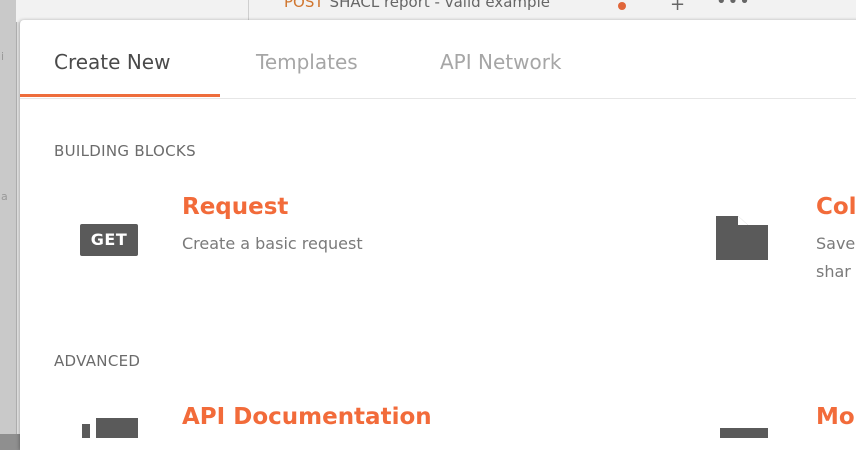 The width and height of the screenshot is (856, 450). Describe the element at coordinates (112, 62) in the screenshot. I see `tab-create-new: Create New` at that location.